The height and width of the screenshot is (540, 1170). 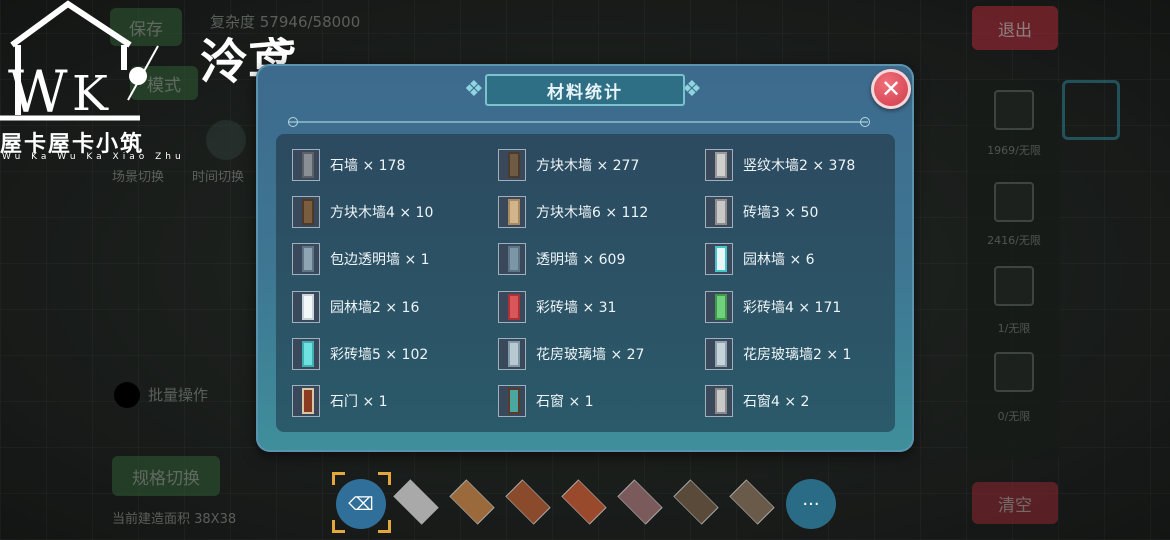 I want to click on material-label: 园林墙 × 6, so click(x=779, y=260).